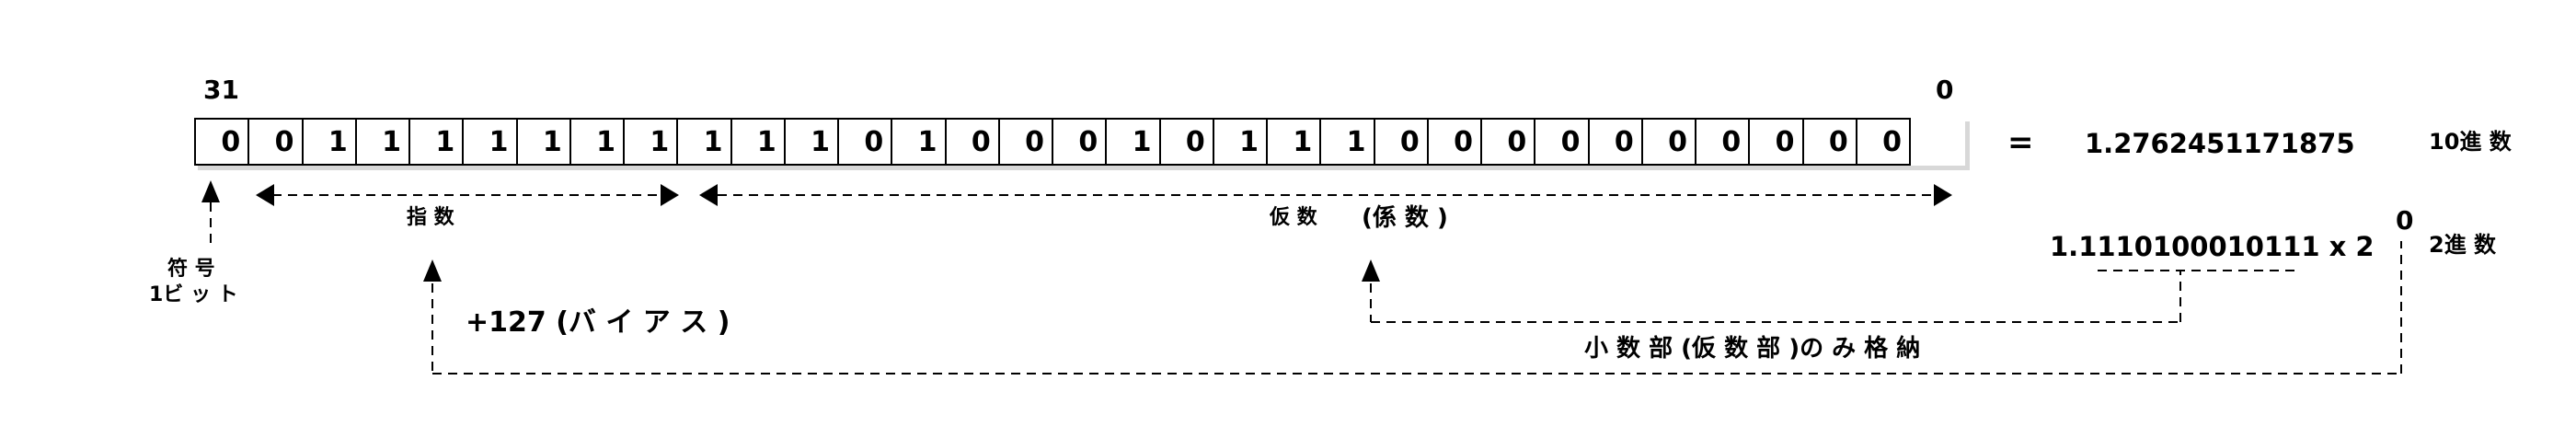  Describe the element at coordinates (598, 322) in the screenshot. I see `bias-label: +127 (バ イ ア ス )` at that location.